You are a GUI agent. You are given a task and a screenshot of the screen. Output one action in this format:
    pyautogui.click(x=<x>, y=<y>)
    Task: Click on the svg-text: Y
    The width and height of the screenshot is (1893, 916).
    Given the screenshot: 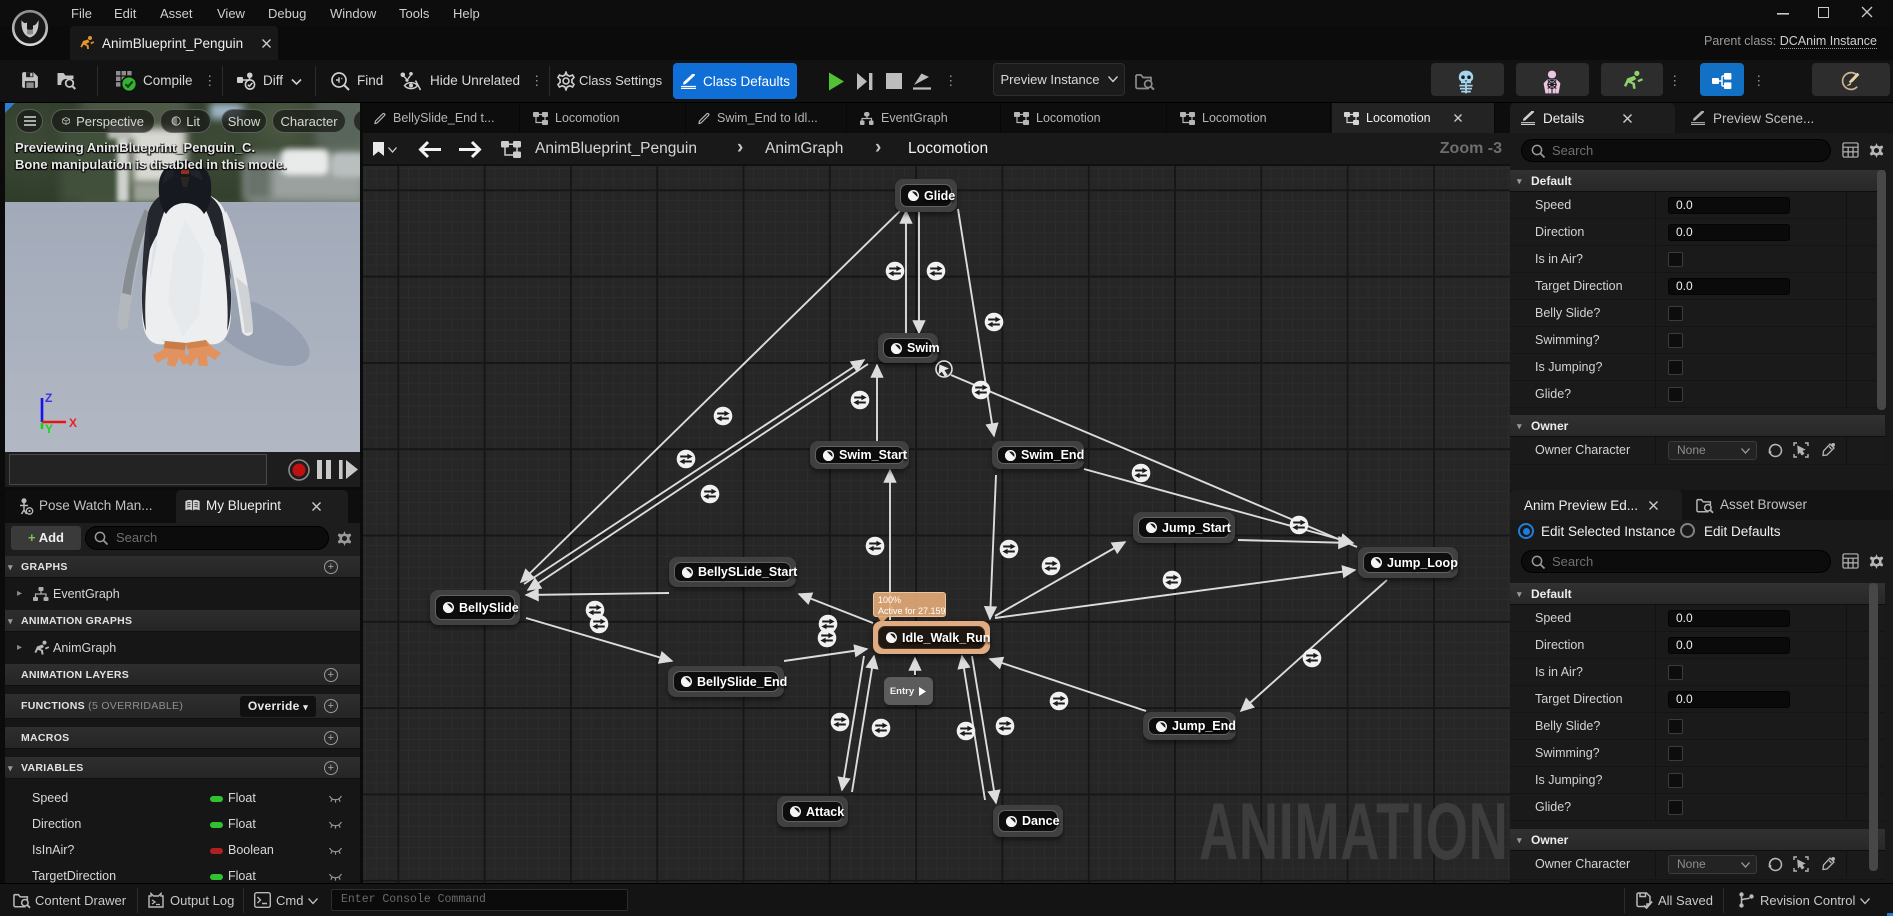 What is the action you would take?
    pyautogui.click(x=49, y=429)
    